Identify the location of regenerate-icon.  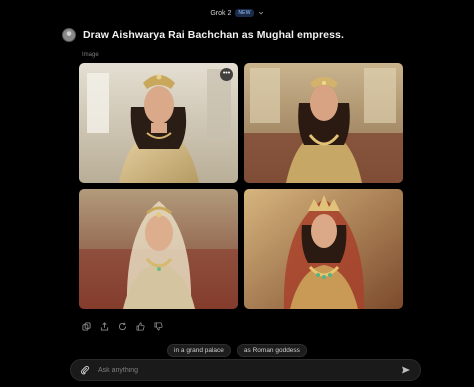
(122, 326).